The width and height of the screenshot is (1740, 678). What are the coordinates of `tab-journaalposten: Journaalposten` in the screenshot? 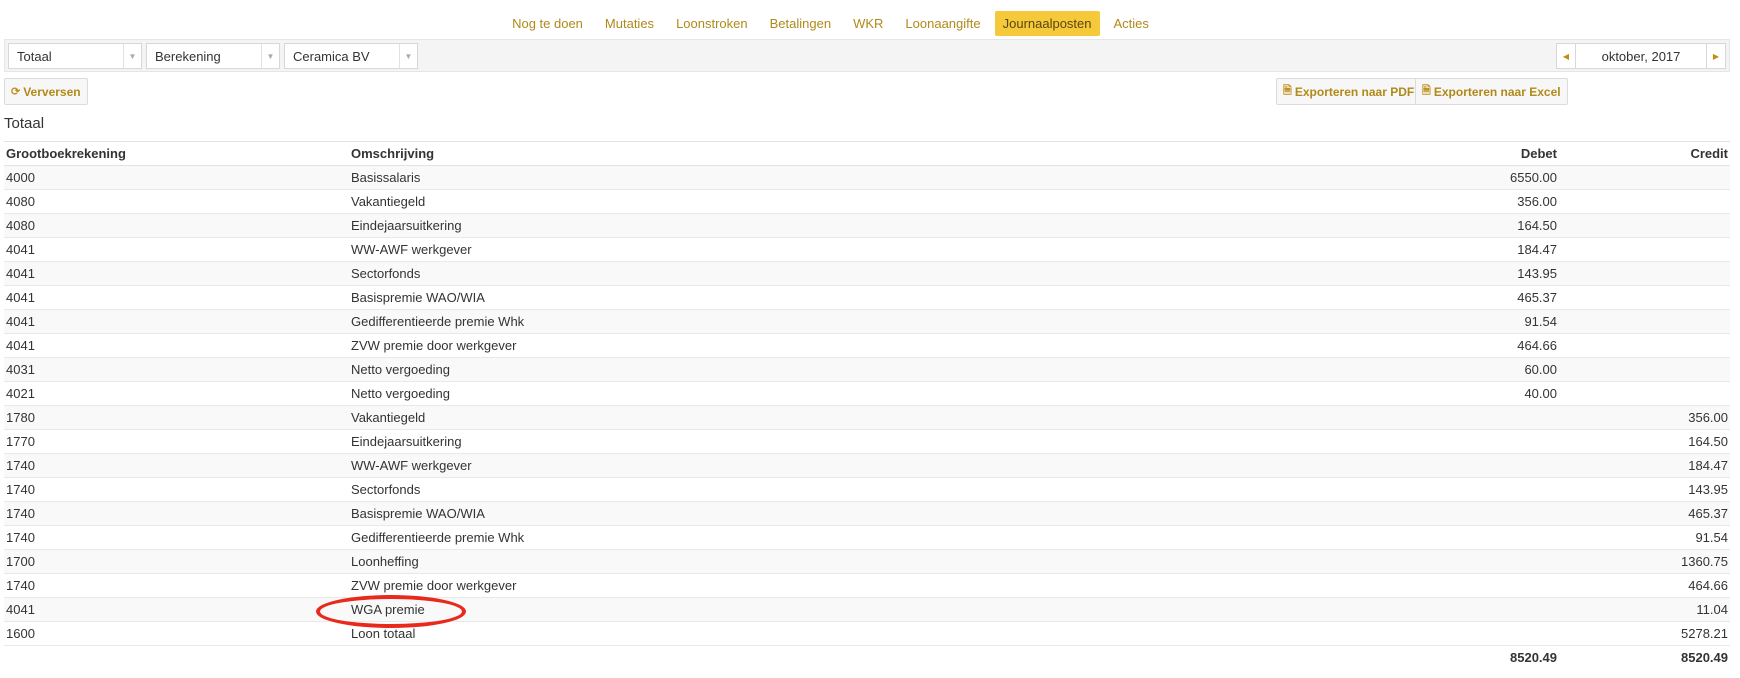 It's located at (1047, 23).